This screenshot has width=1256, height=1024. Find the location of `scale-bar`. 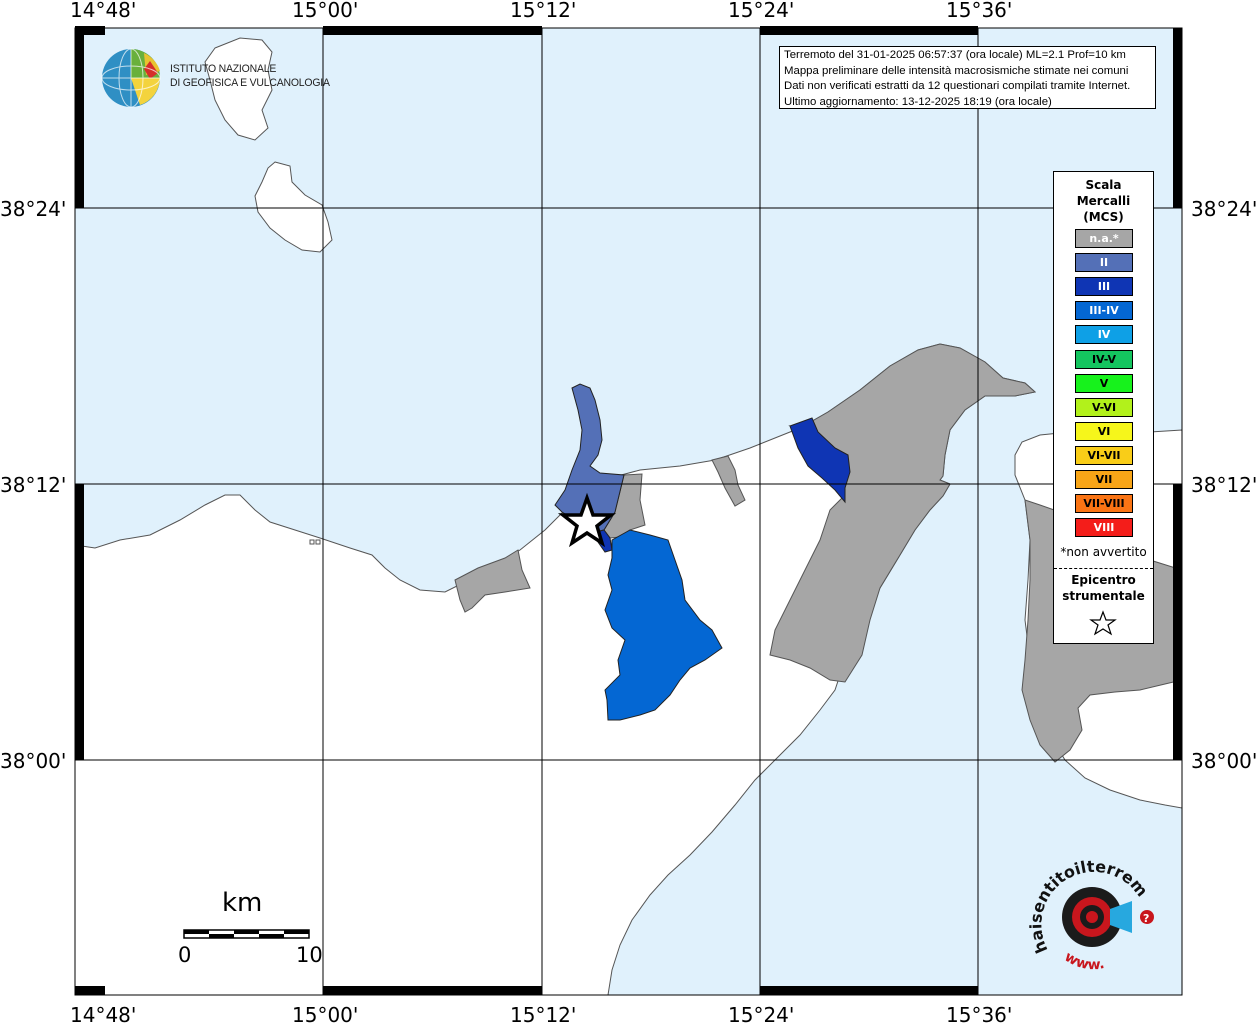

scale-bar is located at coordinates (246, 934).